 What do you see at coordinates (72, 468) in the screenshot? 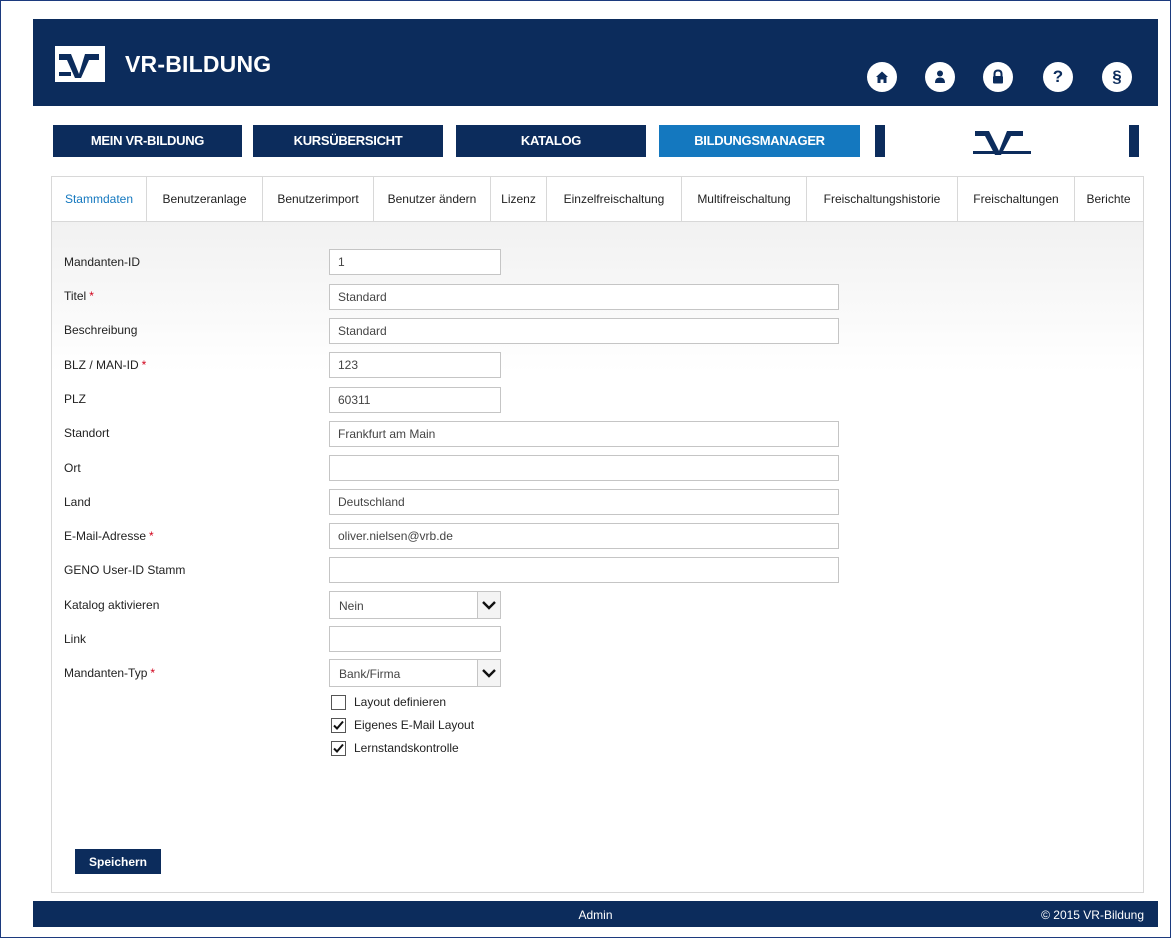
I see `label-ort: Ort` at bounding box center [72, 468].